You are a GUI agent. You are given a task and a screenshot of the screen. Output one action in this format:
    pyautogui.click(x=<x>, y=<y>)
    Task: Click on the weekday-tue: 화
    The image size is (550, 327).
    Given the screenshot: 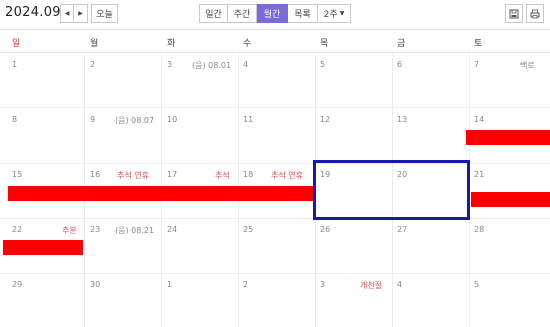 What is the action you would take?
    pyautogui.click(x=171, y=44)
    